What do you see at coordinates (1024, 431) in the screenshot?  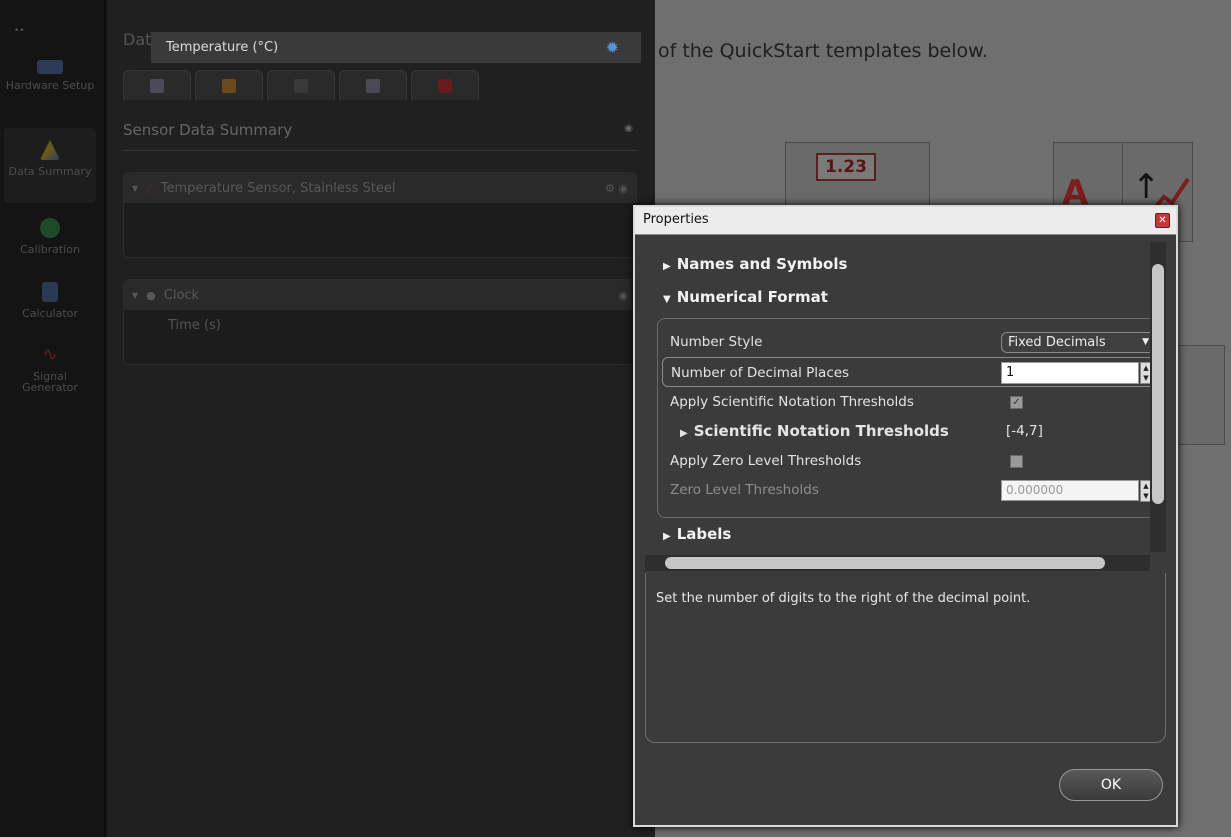 I see `thresholds-value: [-4,7]` at bounding box center [1024, 431].